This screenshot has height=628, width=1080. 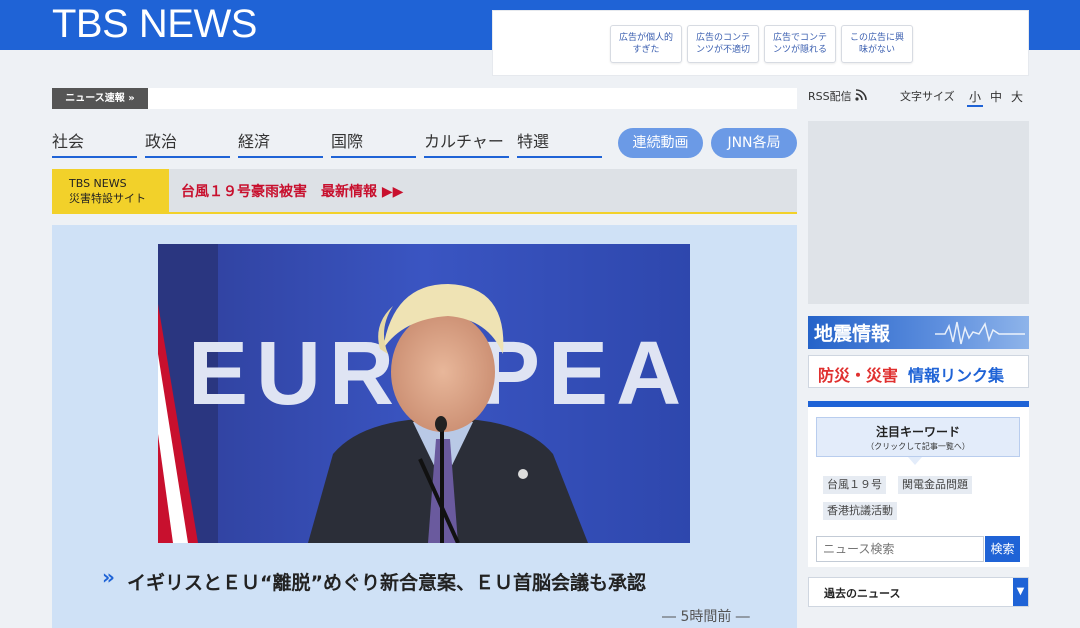 I want to click on tab-culture: カルチャー, so click(x=466, y=144).